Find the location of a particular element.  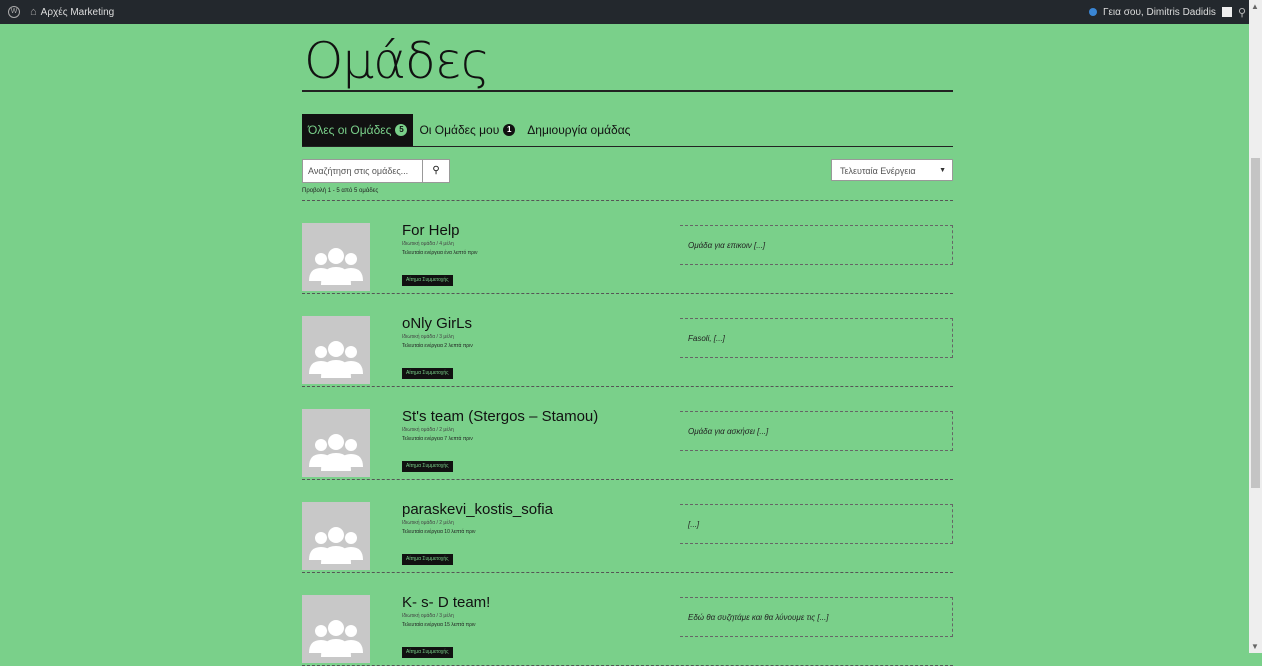

site-home-icon: ⌂ is located at coordinates (33, 12).